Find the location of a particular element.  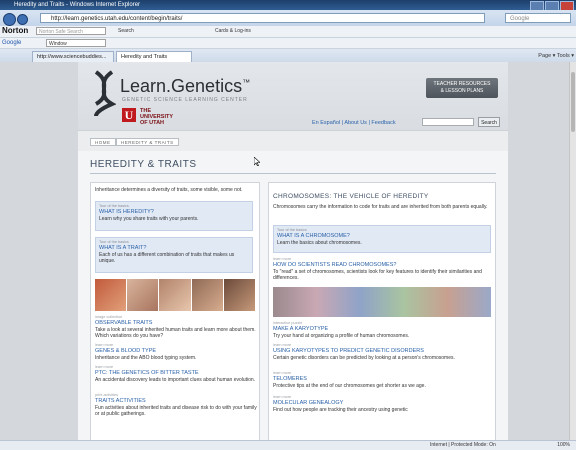

teacher-resources-button: TEACHER RESOURCES & LESSON PLANS is located at coordinates (462, 88).